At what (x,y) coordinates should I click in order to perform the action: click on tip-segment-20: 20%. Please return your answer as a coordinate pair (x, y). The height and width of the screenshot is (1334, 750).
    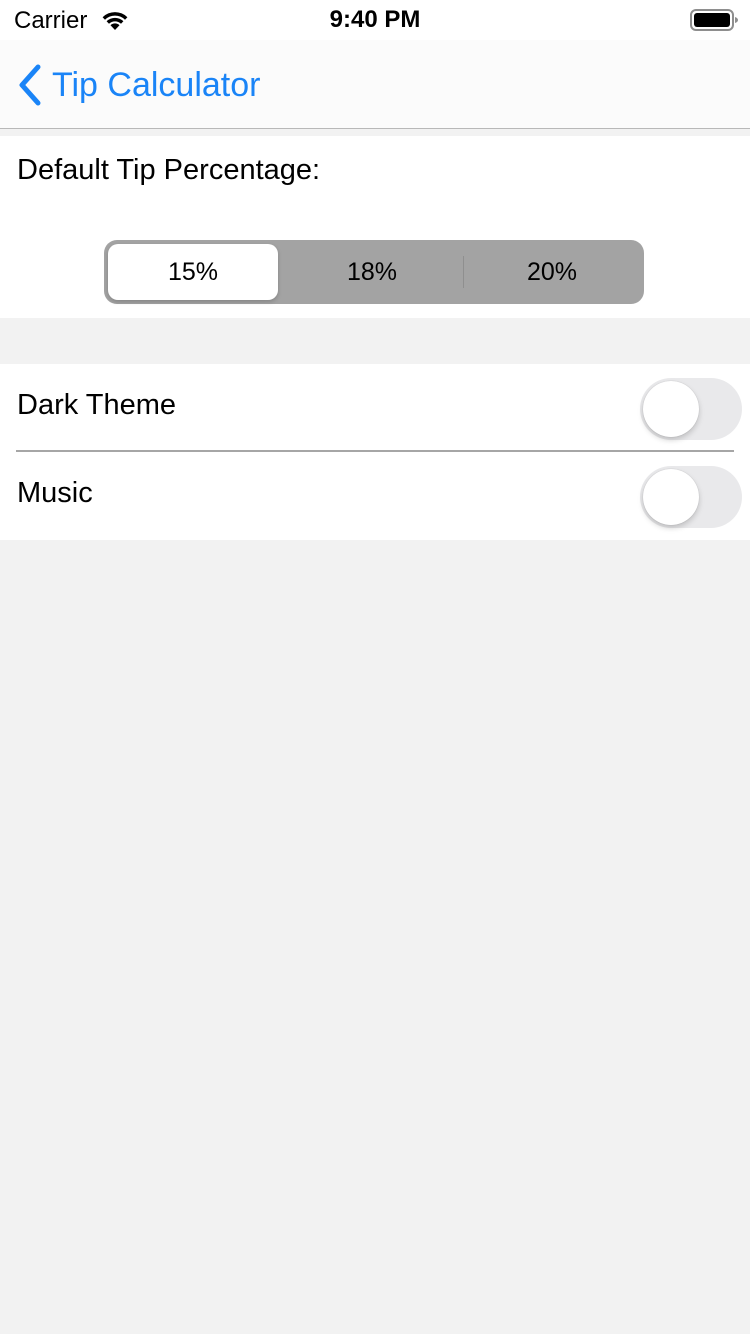
    Looking at the image, I should click on (552, 272).